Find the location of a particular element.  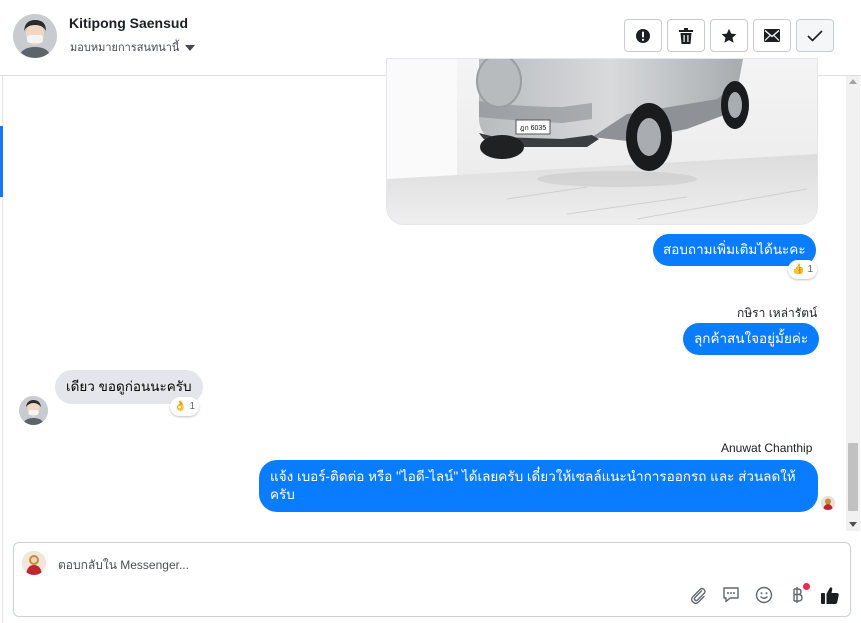

reply-input is located at coordinates (358, 565).